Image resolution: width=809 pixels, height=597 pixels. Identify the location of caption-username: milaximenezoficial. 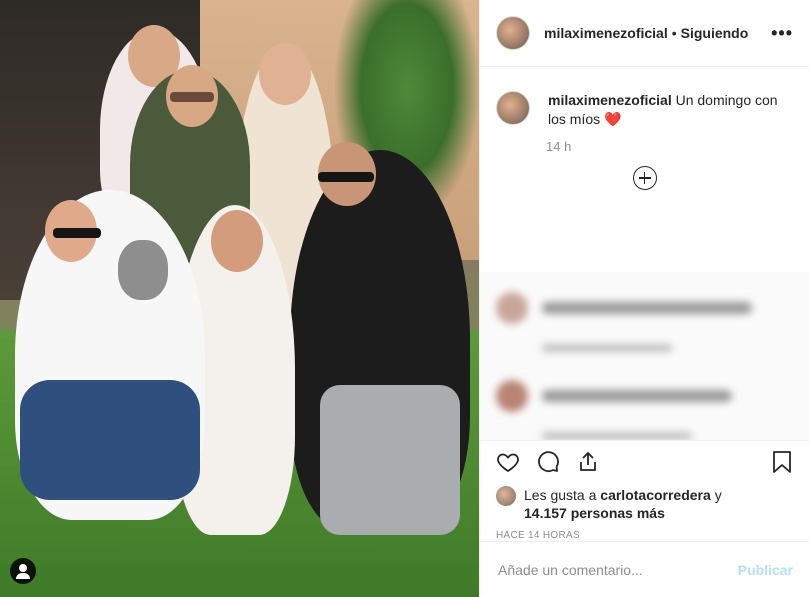
(610, 100).